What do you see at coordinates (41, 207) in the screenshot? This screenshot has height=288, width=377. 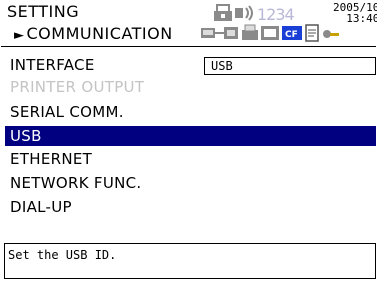 I see `menu-item-dial-up: DIAL-UP` at bounding box center [41, 207].